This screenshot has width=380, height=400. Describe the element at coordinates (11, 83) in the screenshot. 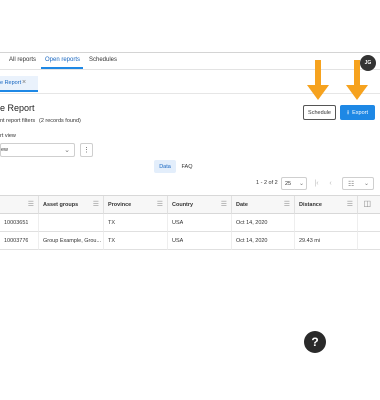

I see `open-report-tab-label: e Report` at that location.